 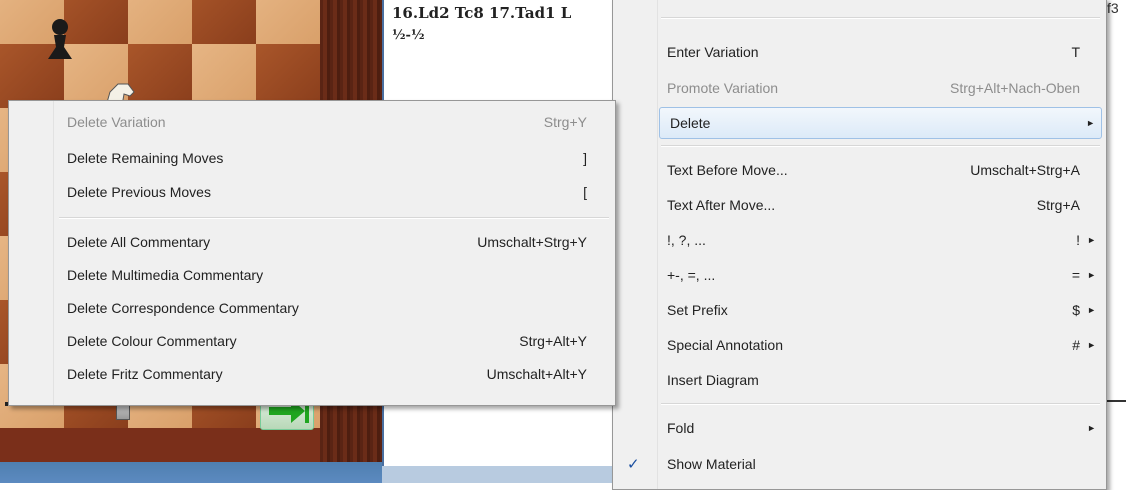 What do you see at coordinates (1113, 8) in the screenshot?
I see `background-text: f3` at bounding box center [1113, 8].